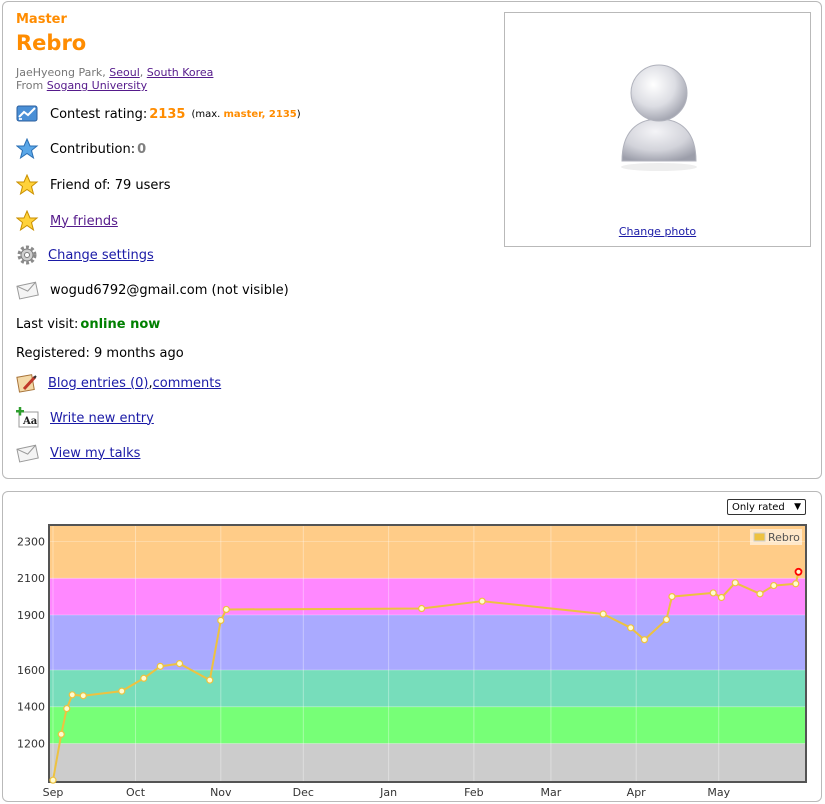 The height and width of the screenshot is (804, 825). I want to click on change-settings-row: Change settings, so click(85, 255).